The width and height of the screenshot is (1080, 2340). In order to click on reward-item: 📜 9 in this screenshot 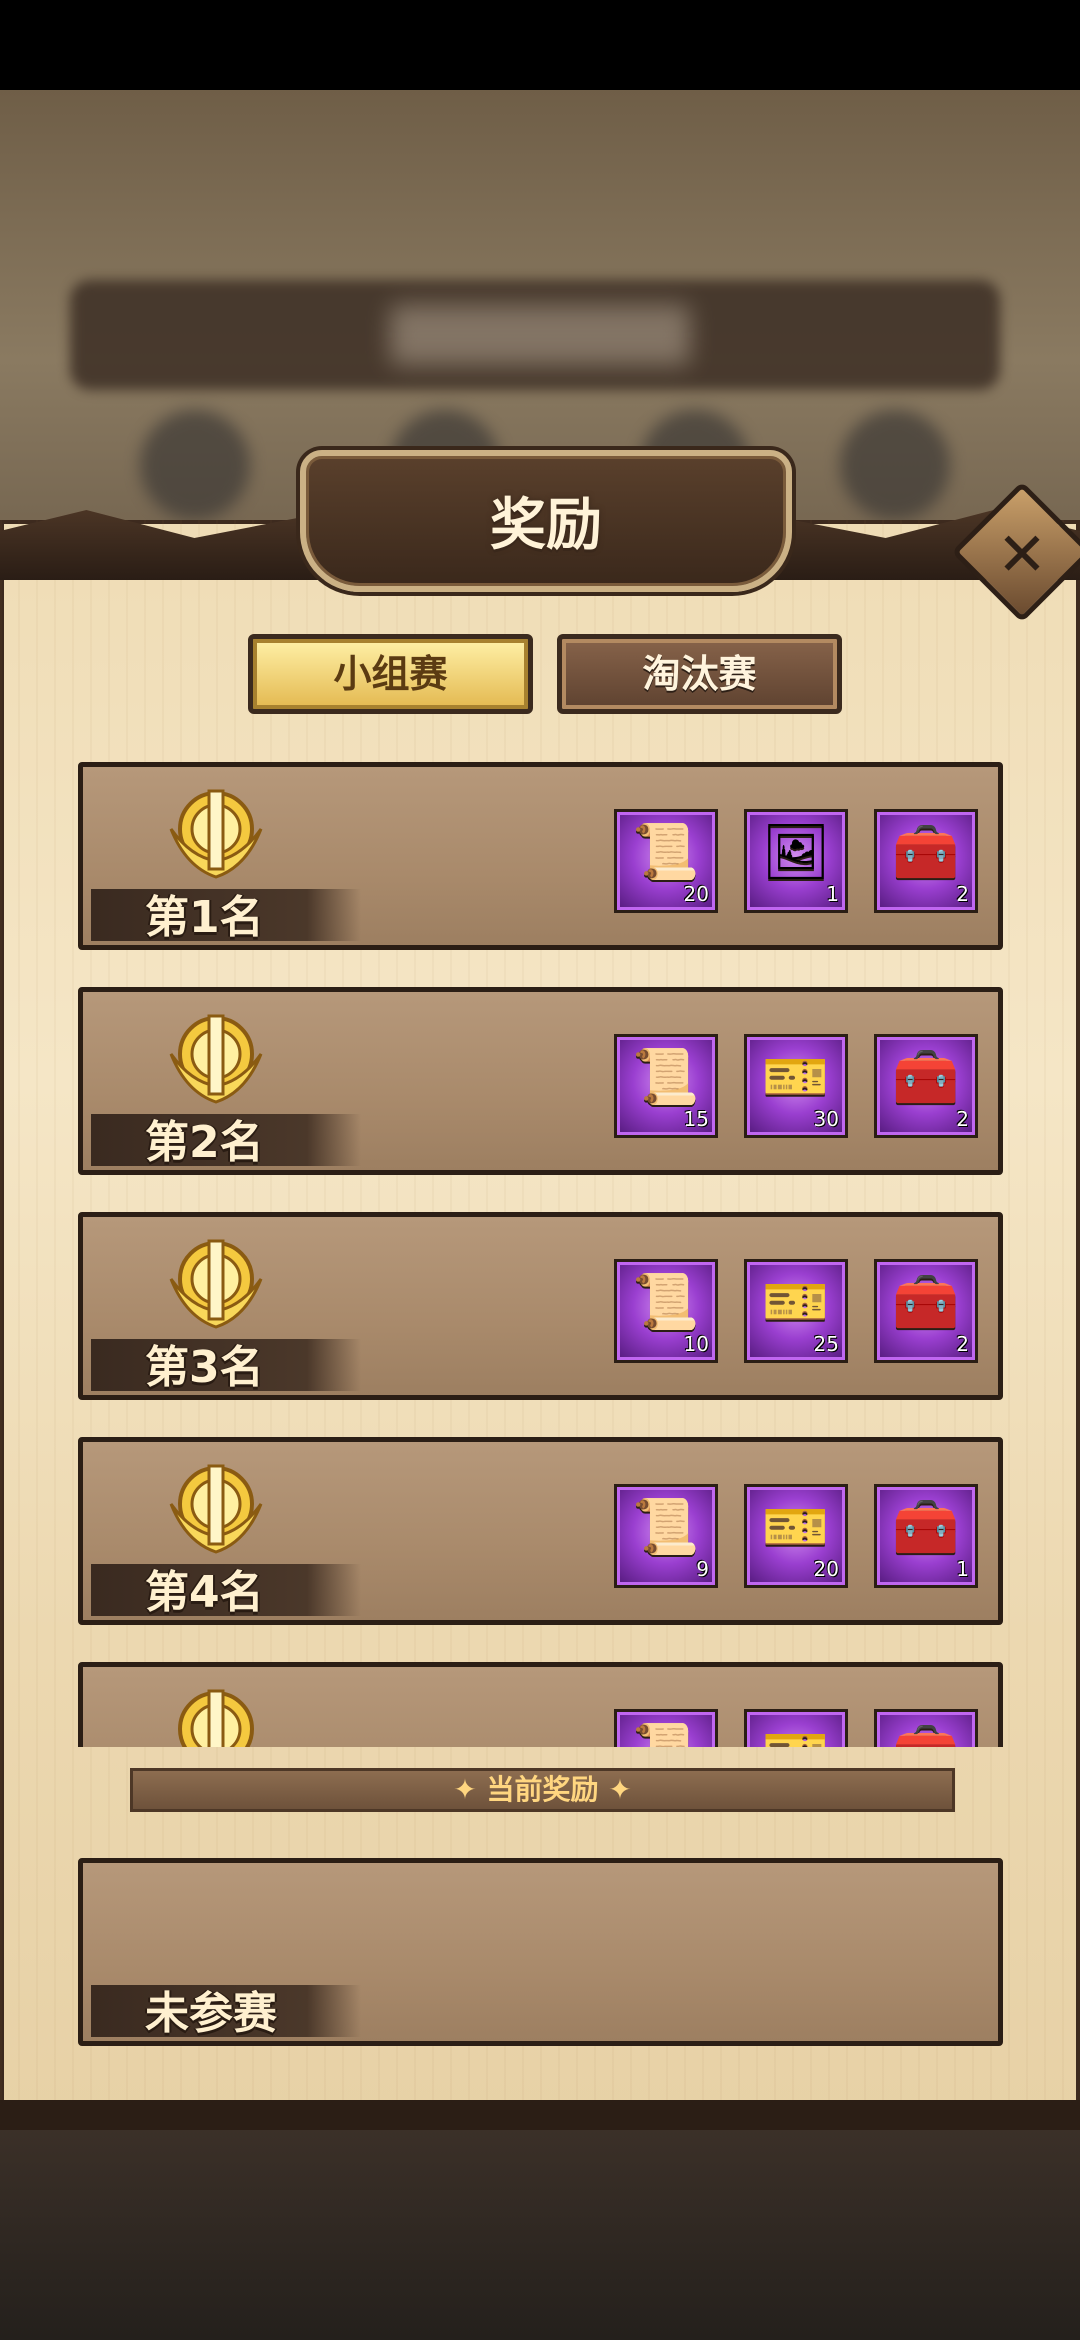, I will do `click(666, 1536)`.